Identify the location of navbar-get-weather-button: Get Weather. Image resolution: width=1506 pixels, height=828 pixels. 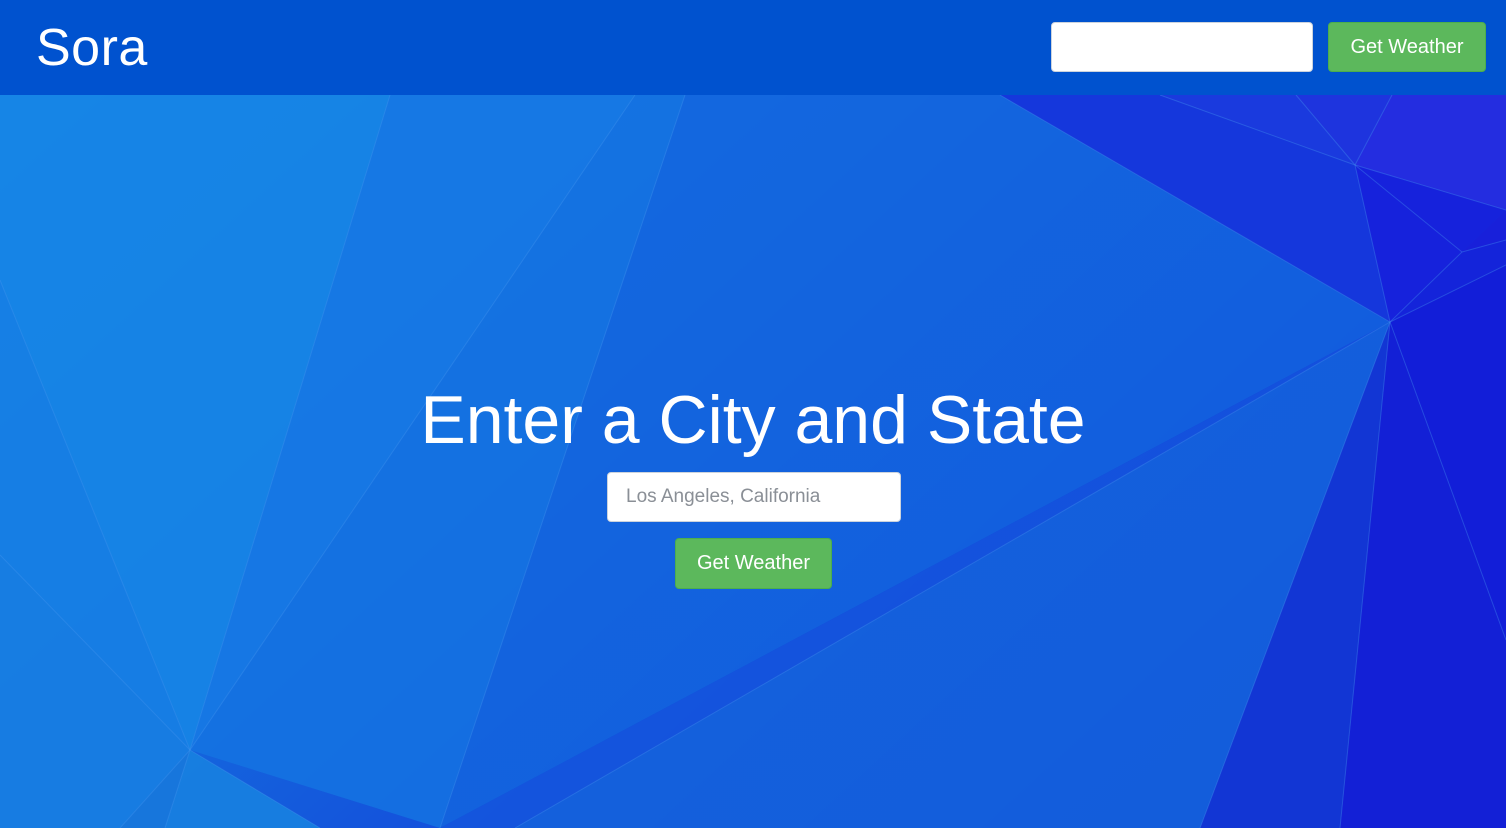
(1407, 47).